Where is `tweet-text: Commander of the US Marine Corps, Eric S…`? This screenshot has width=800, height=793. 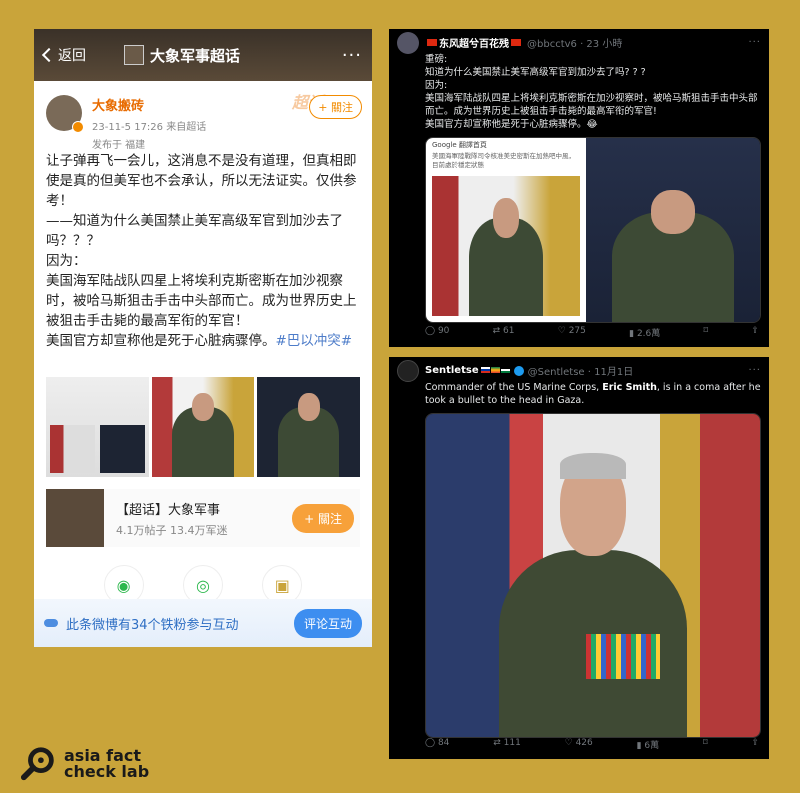 tweet-text: Commander of the US Marine Corps, Eric S… is located at coordinates (579, 393).